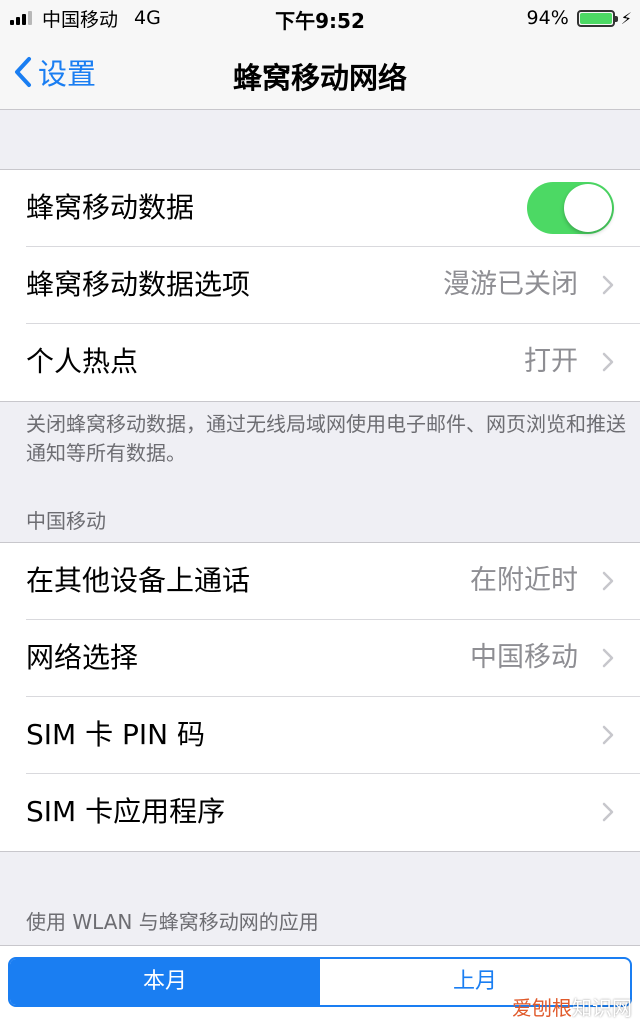  I want to click on calls-other-devices-row: 在其他设备上通话 在附近时, so click(320, 581).